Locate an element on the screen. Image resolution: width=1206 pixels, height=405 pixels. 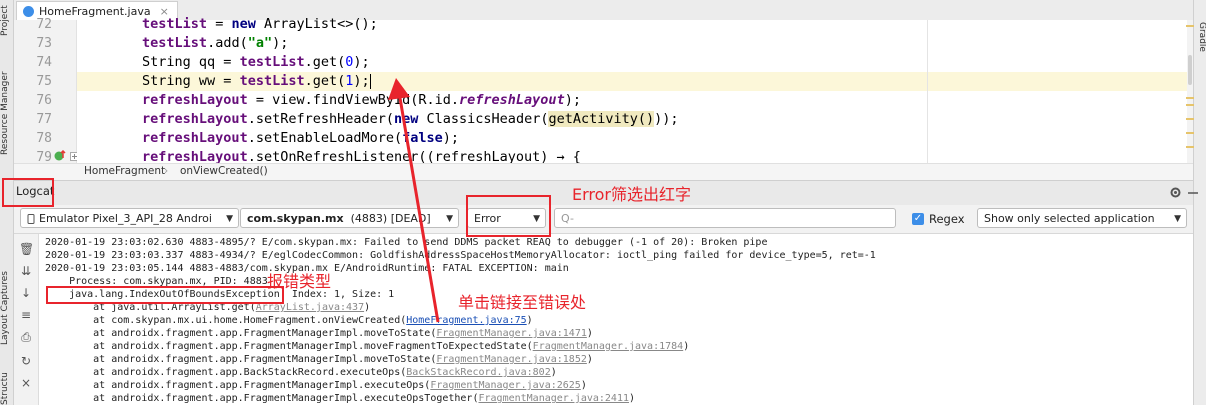
log-search-input: Q- is located at coordinates (725, 218).